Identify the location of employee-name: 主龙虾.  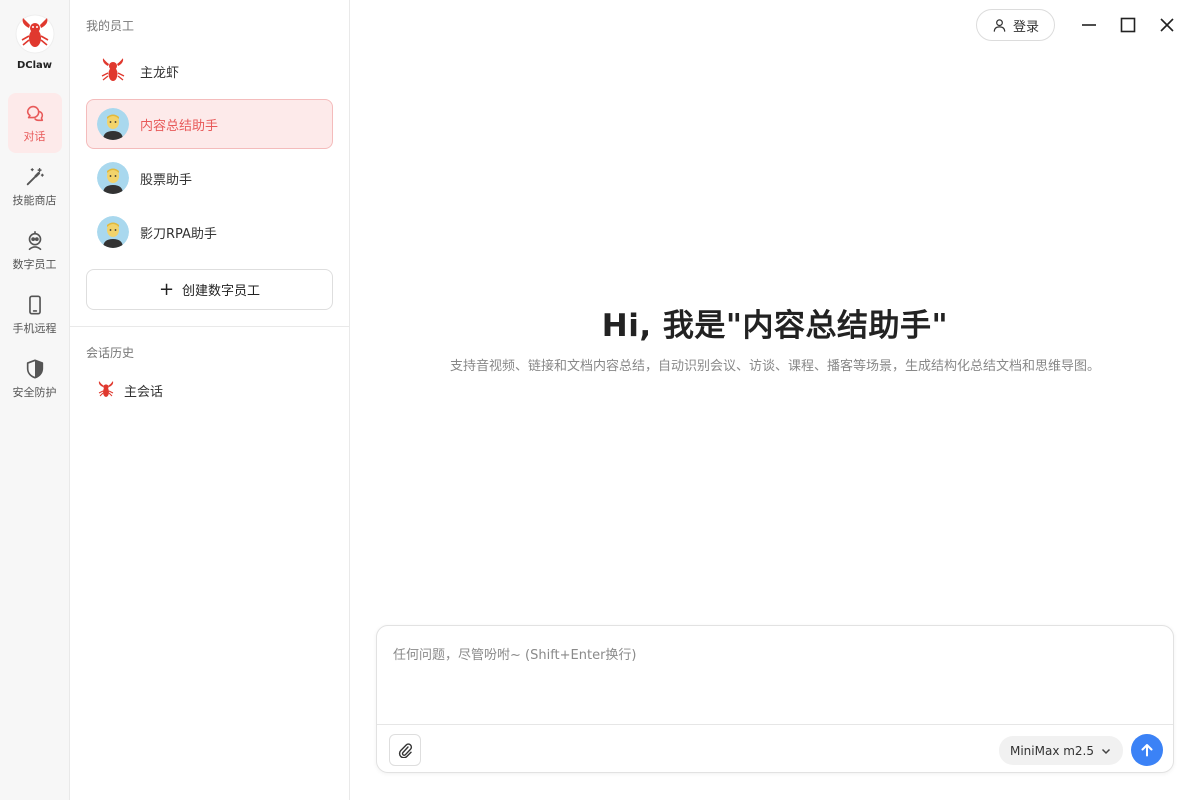
(160, 73).